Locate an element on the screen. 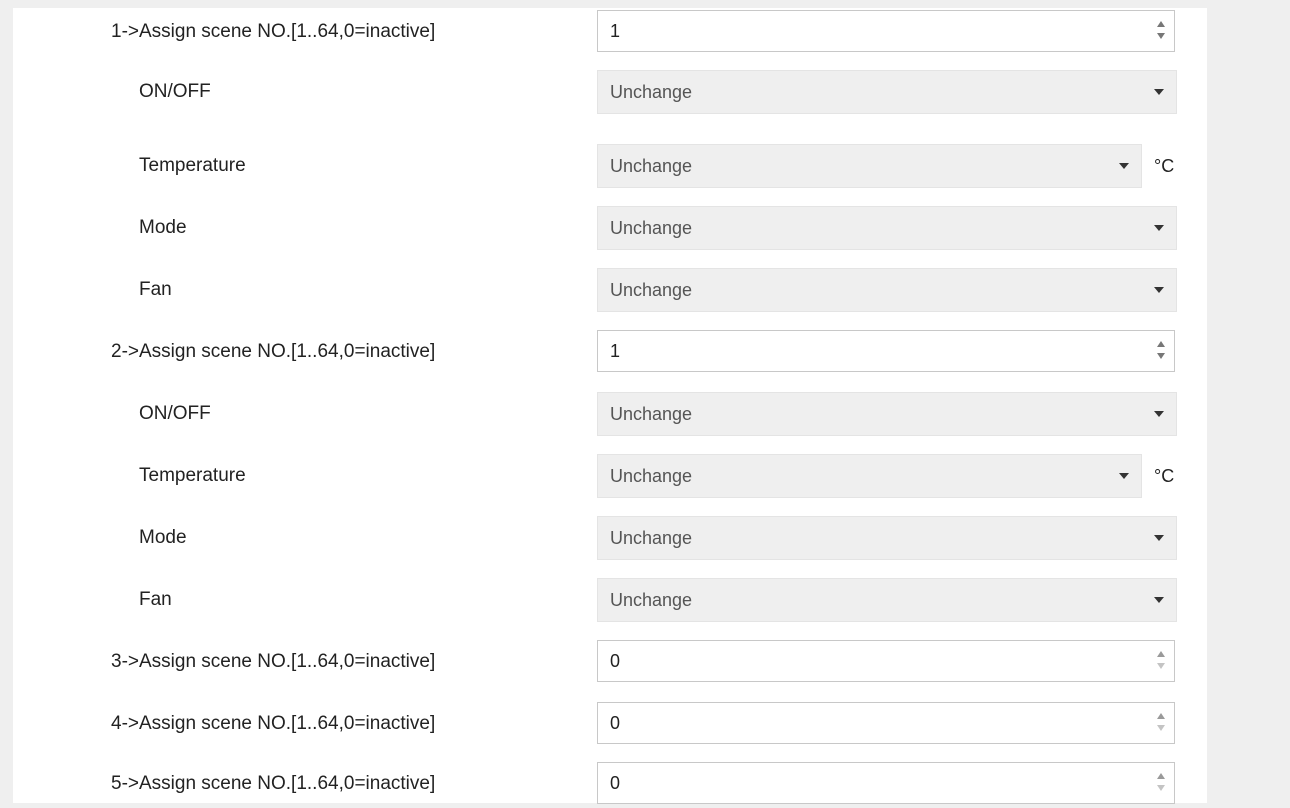 The width and height of the screenshot is (1290, 808). scene-row-1: 1->Assign scene NO.[1..64,0=inactive] 1 is located at coordinates (610, 32).